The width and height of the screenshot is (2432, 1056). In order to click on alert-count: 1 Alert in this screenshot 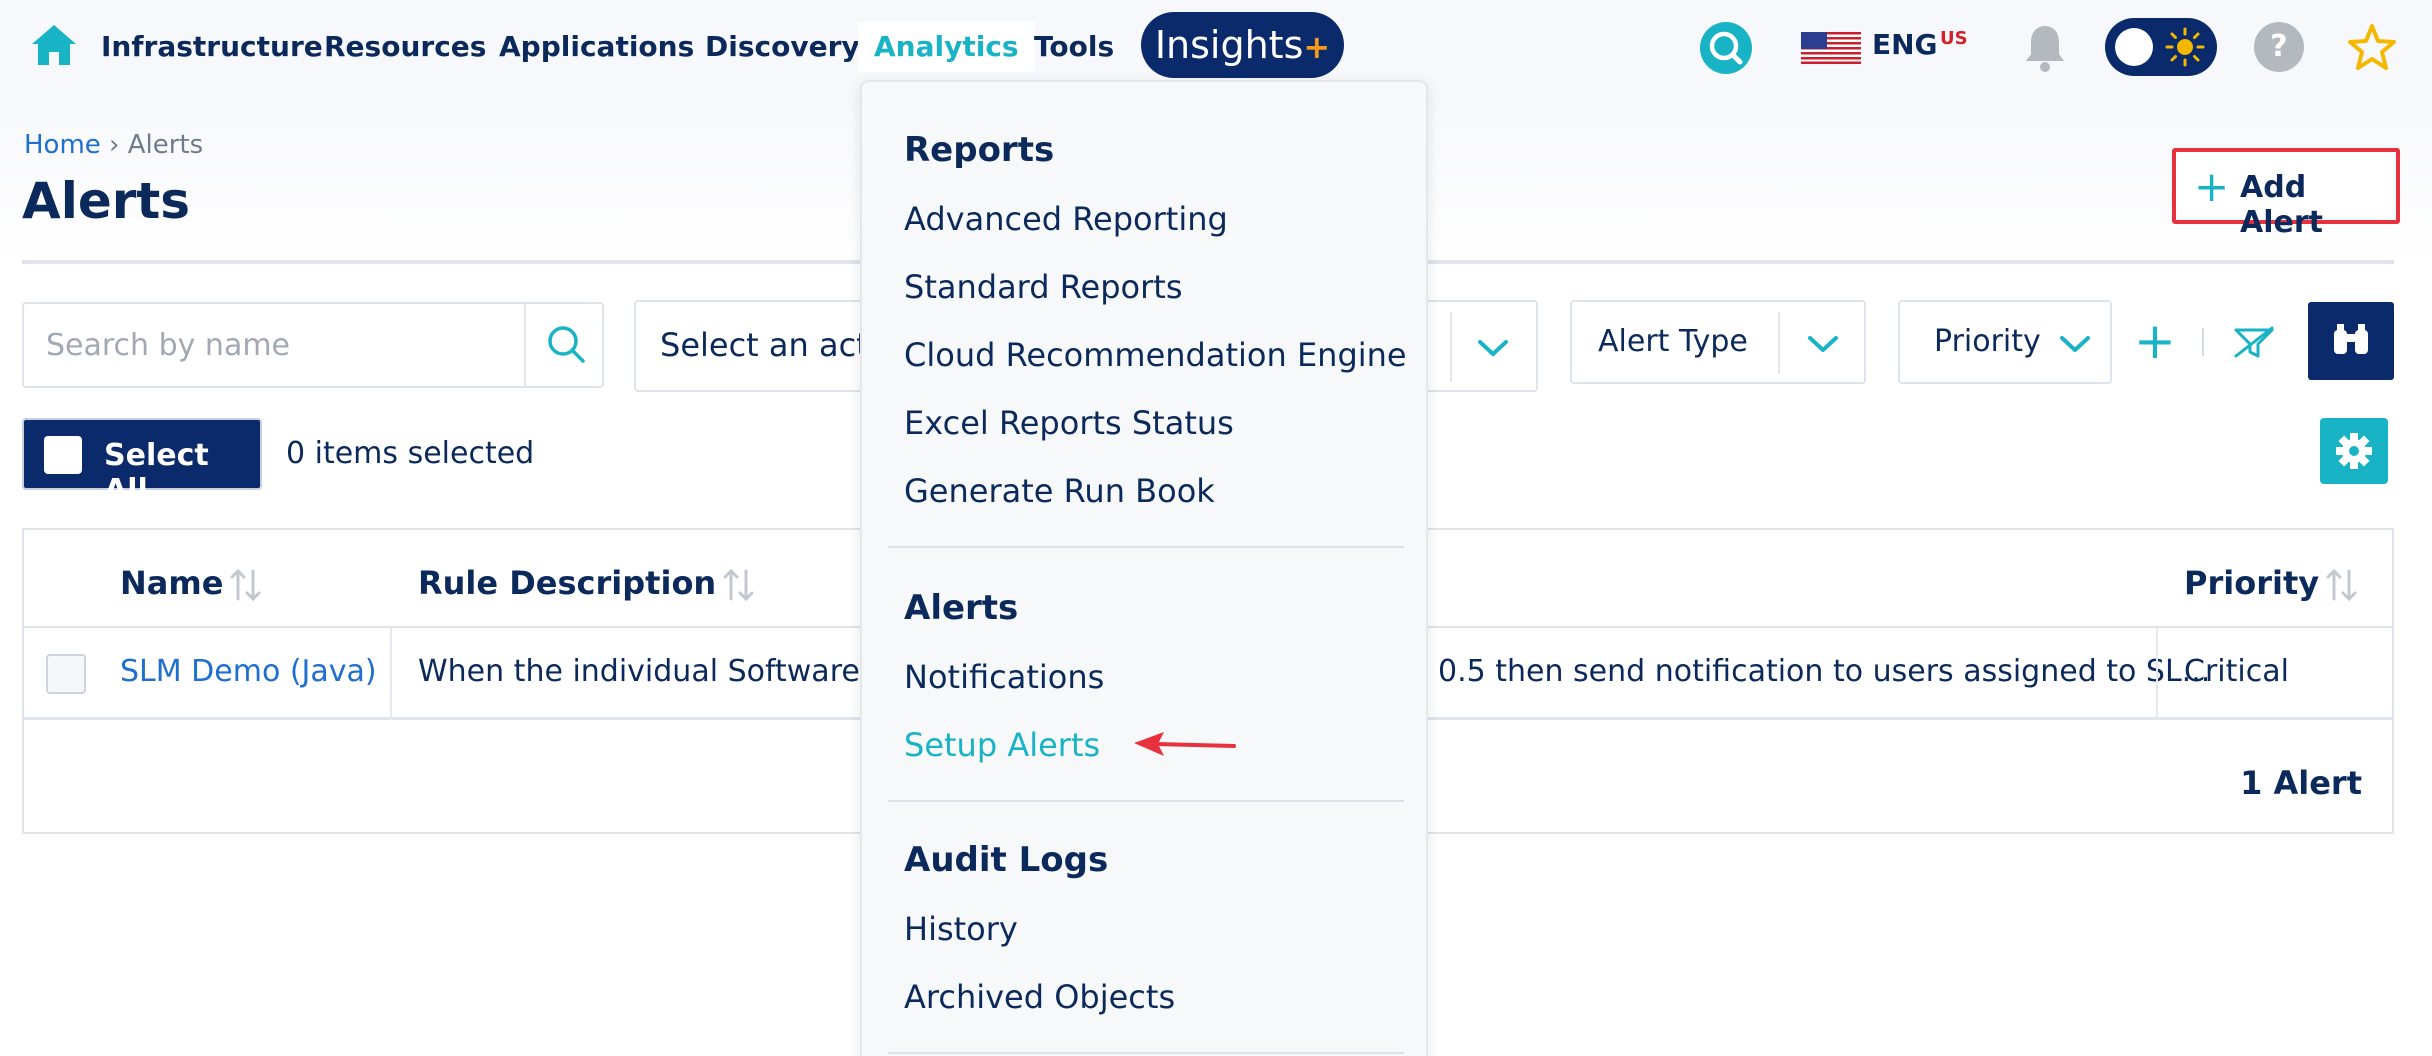, I will do `click(2301, 783)`.